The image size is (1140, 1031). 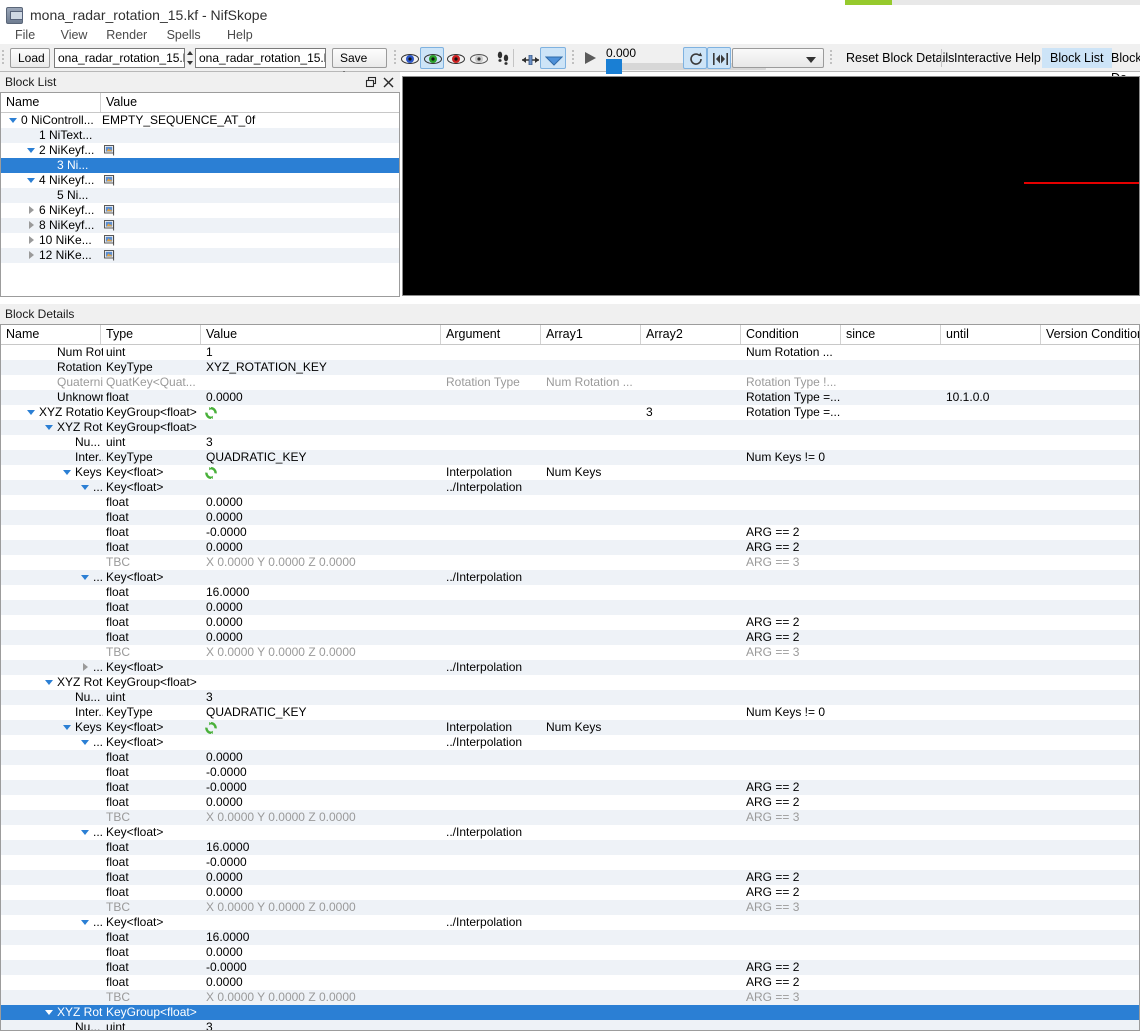 What do you see at coordinates (778, 58) in the screenshot?
I see `sequence-combo` at bounding box center [778, 58].